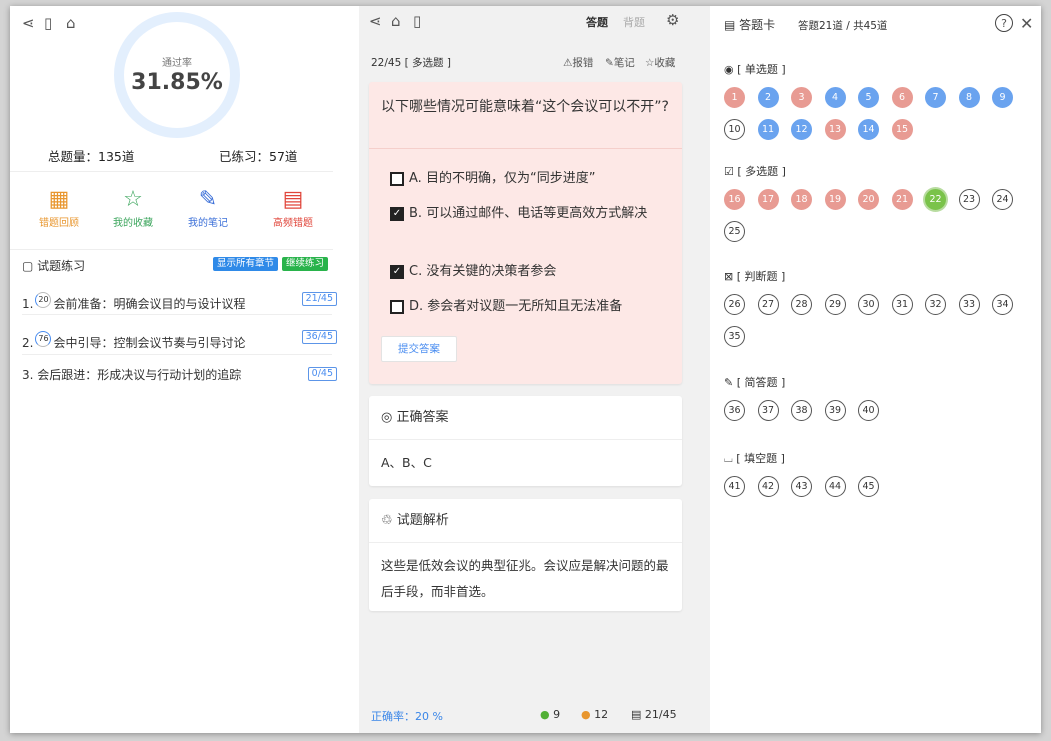 Image resolution: width=1051 pixels, height=741 pixels. What do you see at coordinates (902, 97) in the screenshot?
I see `question-number-button: 6` at bounding box center [902, 97].